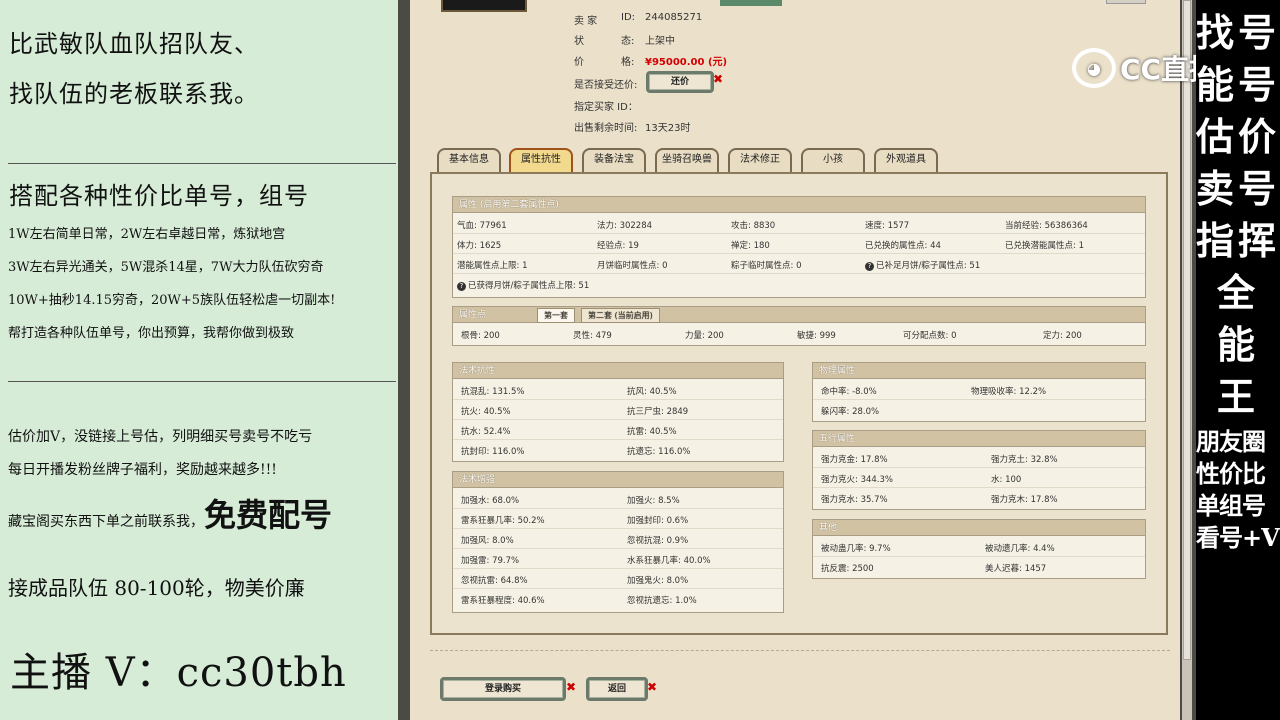  What do you see at coordinates (134, 44) in the screenshot?
I see `promo-line: 比武敏队血队招队友、` at bounding box center [134, 44].